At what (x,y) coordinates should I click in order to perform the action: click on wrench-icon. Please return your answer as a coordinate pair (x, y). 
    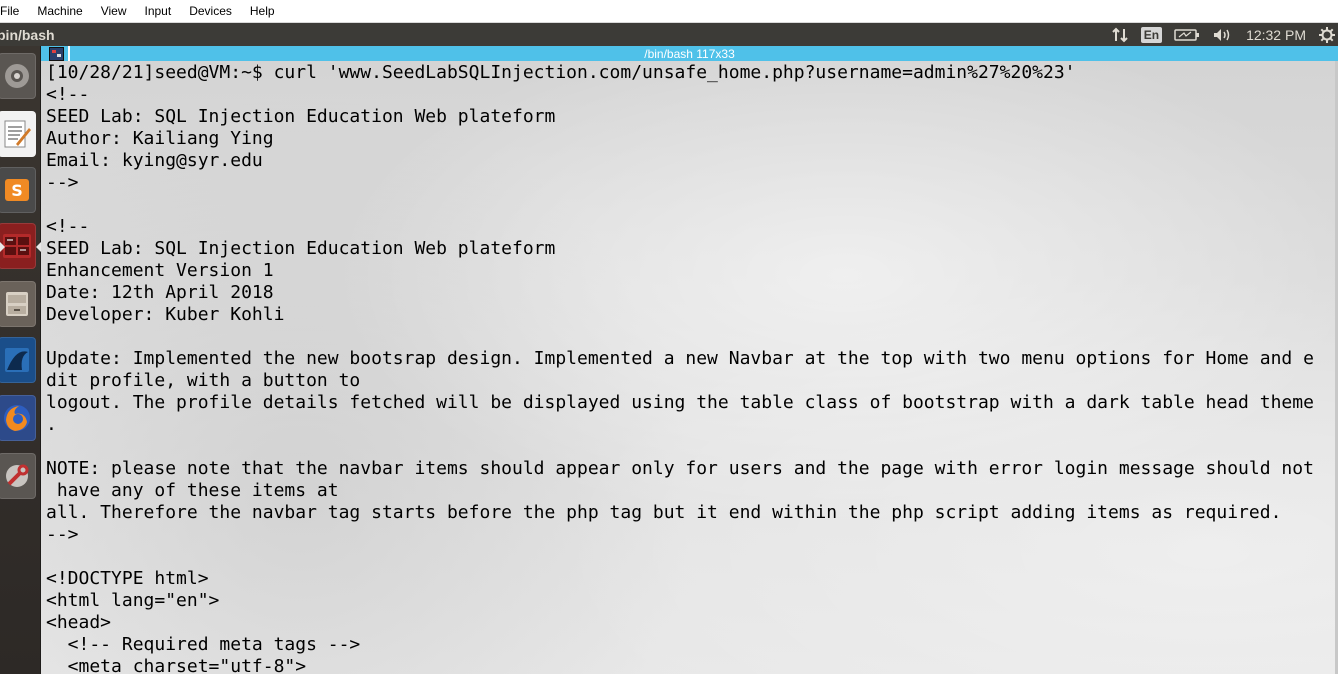
    Looking at the image, I should click on (18, 476).